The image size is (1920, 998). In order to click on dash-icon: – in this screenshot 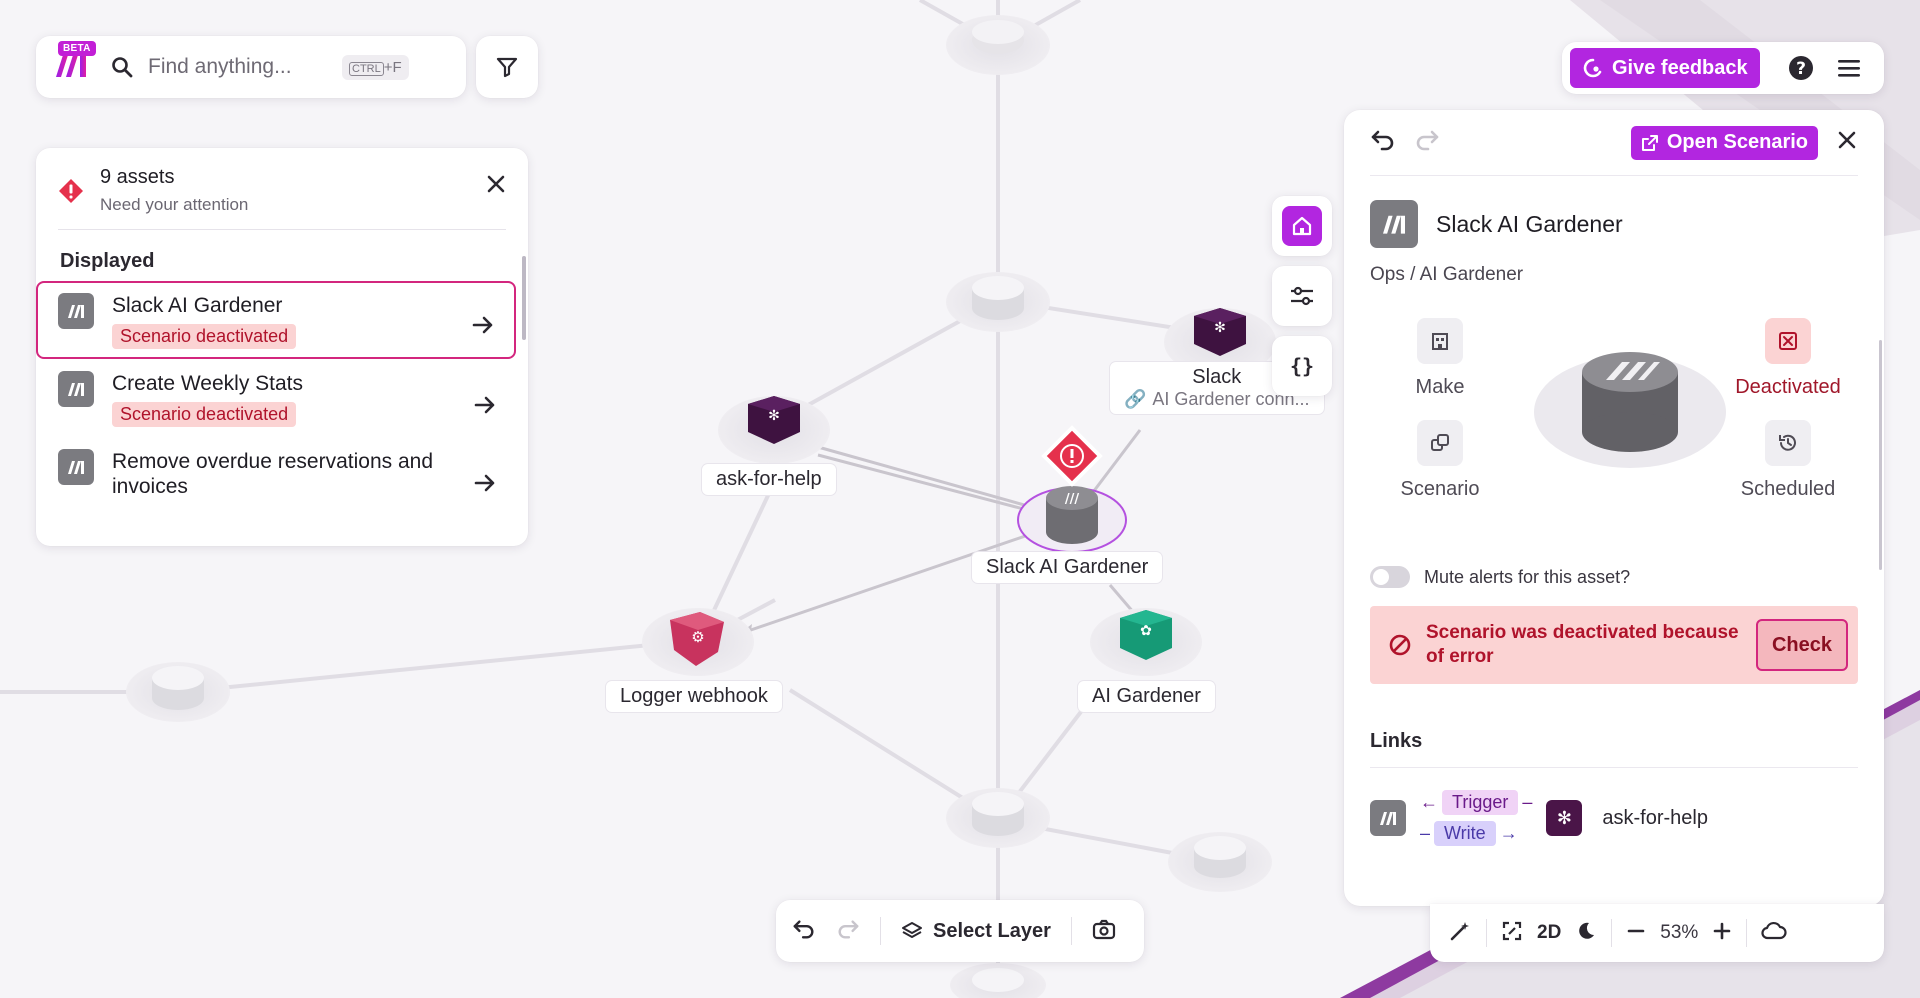, I will do `click(1527, 802)`.